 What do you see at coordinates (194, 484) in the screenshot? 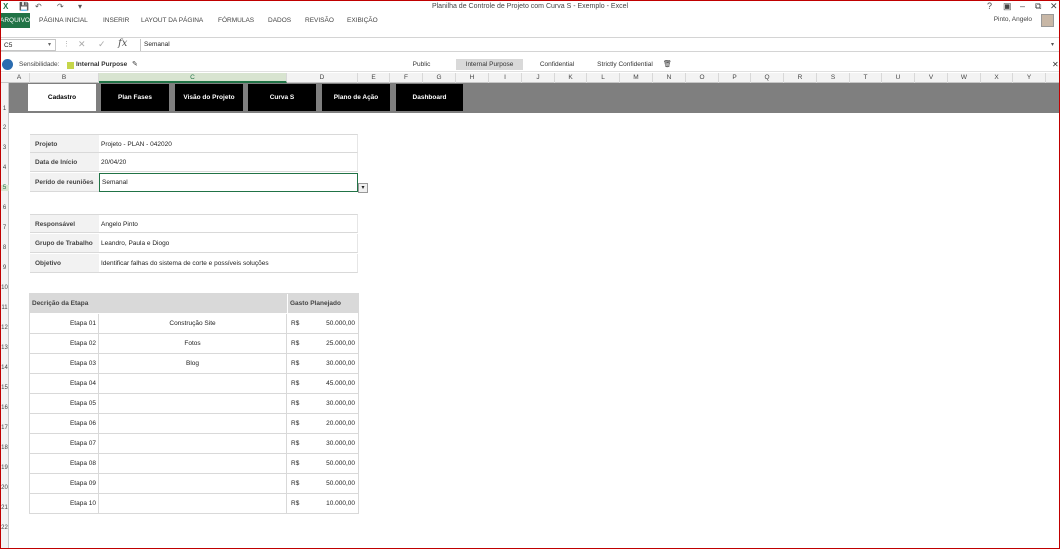
I see `table-row: Etapa 09 R$ 50.000,00` at bounding box center [194, 484].